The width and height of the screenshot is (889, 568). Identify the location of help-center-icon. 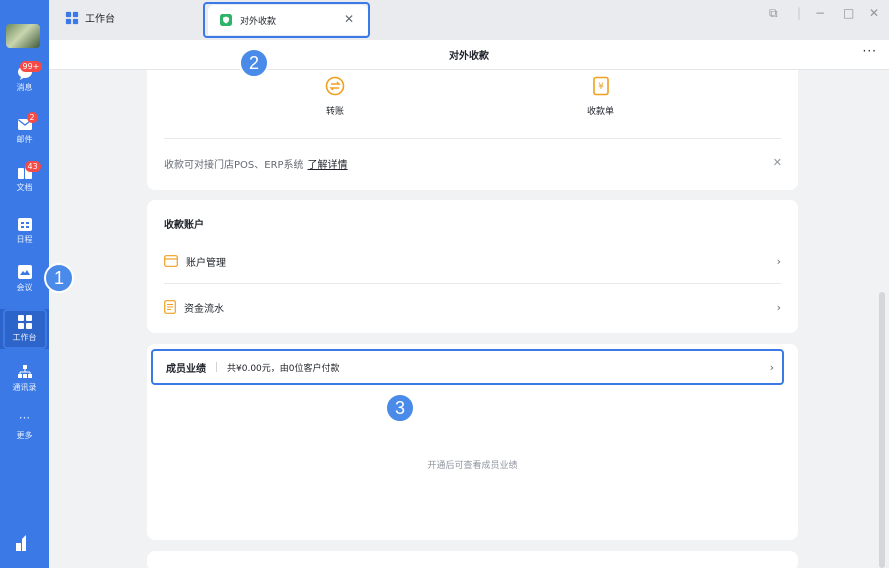
(23, 543).